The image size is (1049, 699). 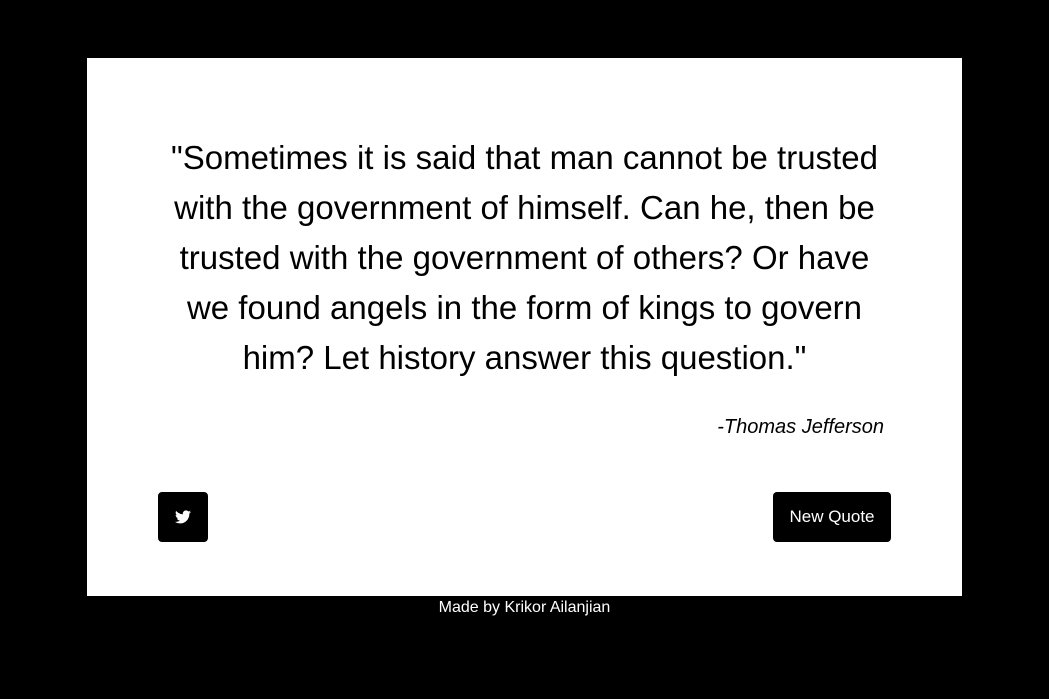 I want to click on twitter-icon, so click(x=183, y=517).